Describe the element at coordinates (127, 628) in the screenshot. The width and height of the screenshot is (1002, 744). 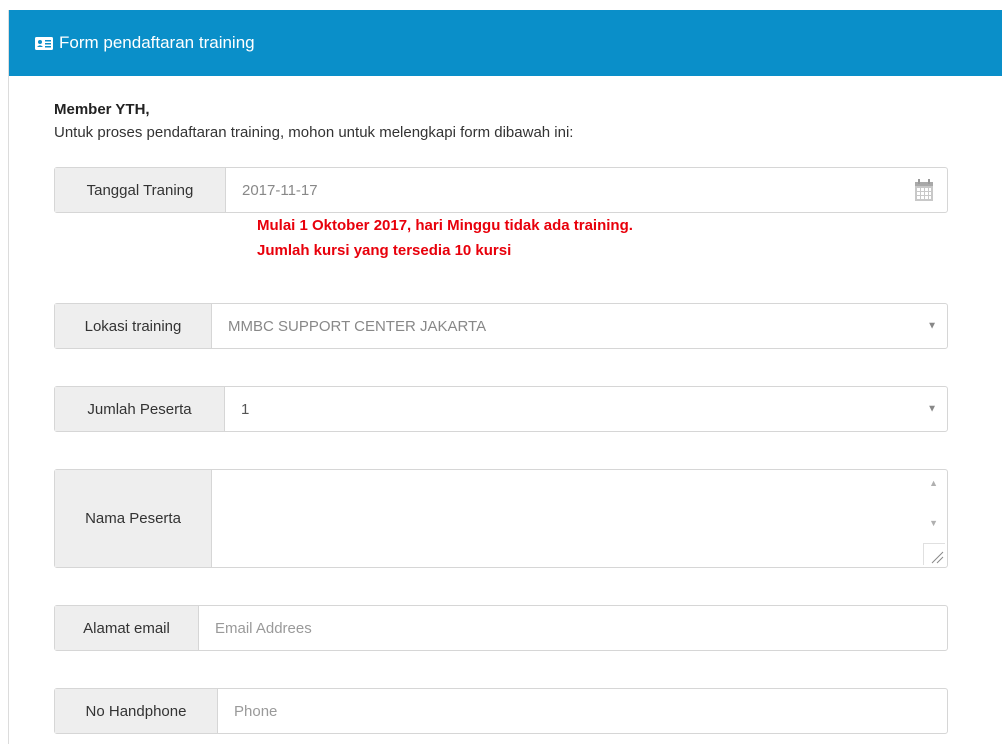
I see `email-field-label: Alamat email` at that location.